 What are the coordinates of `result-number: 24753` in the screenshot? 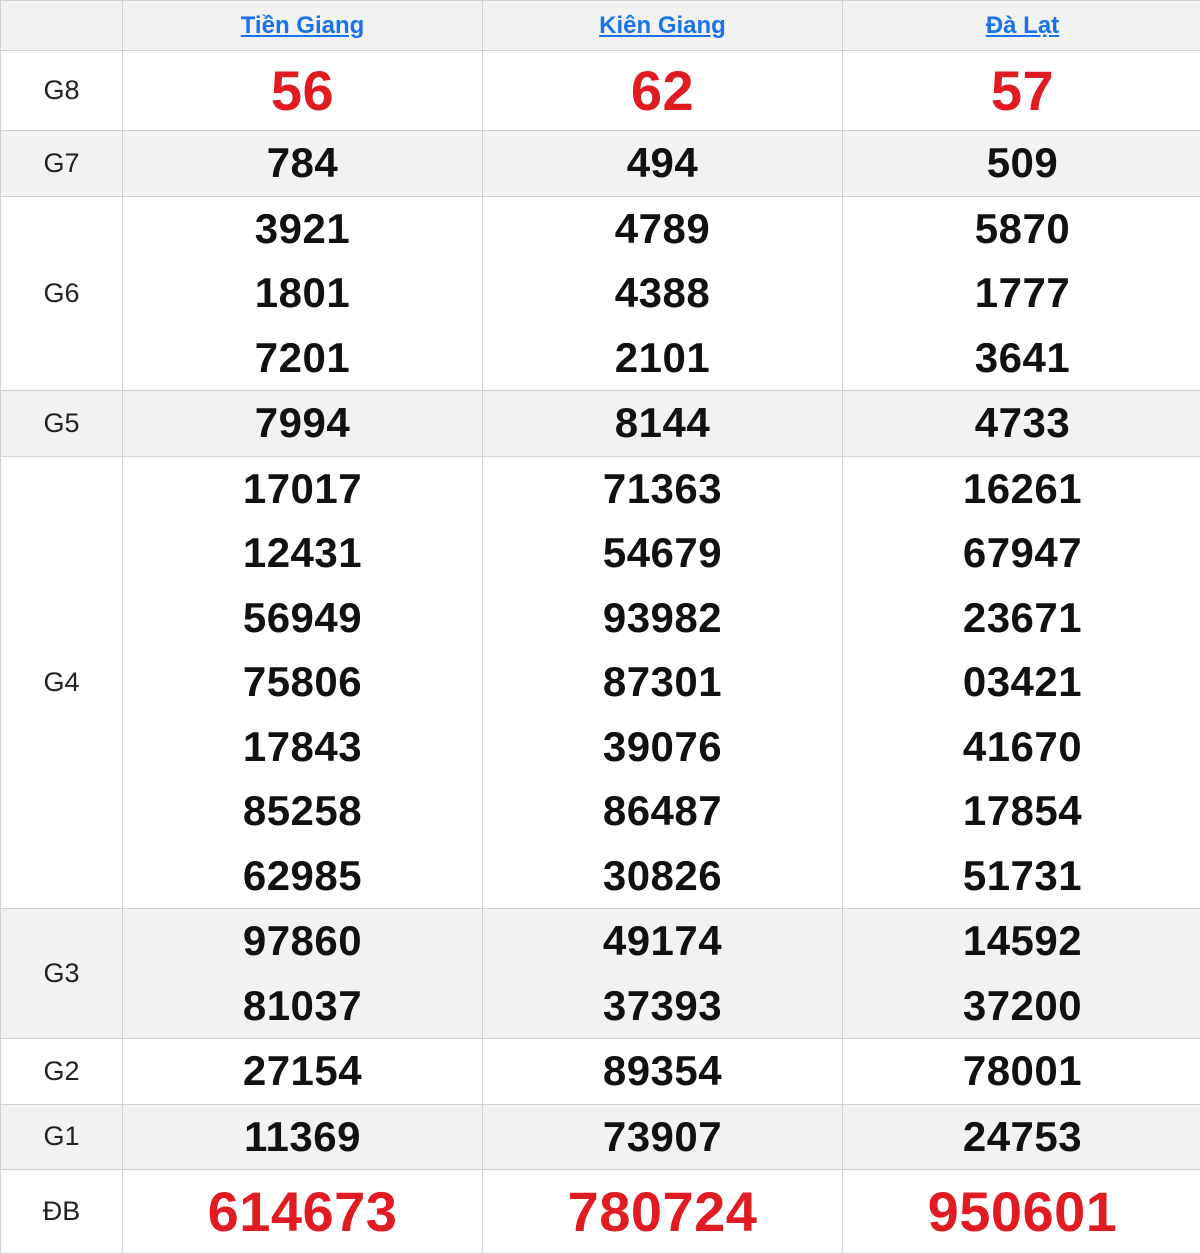 It's located at (1021, 1137).